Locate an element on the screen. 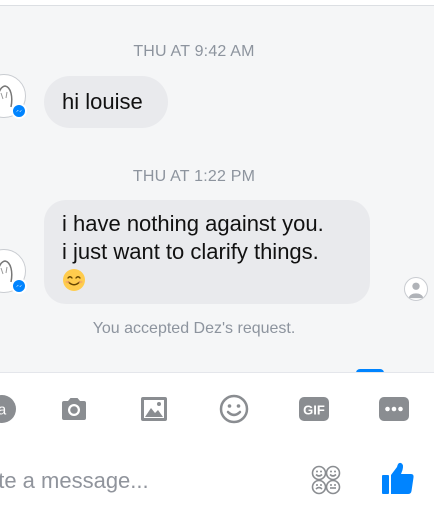 The height and width of the screenshot is (516, 434). timestamp: THU AT 1:22 PM is located at coordinates (194, 176).